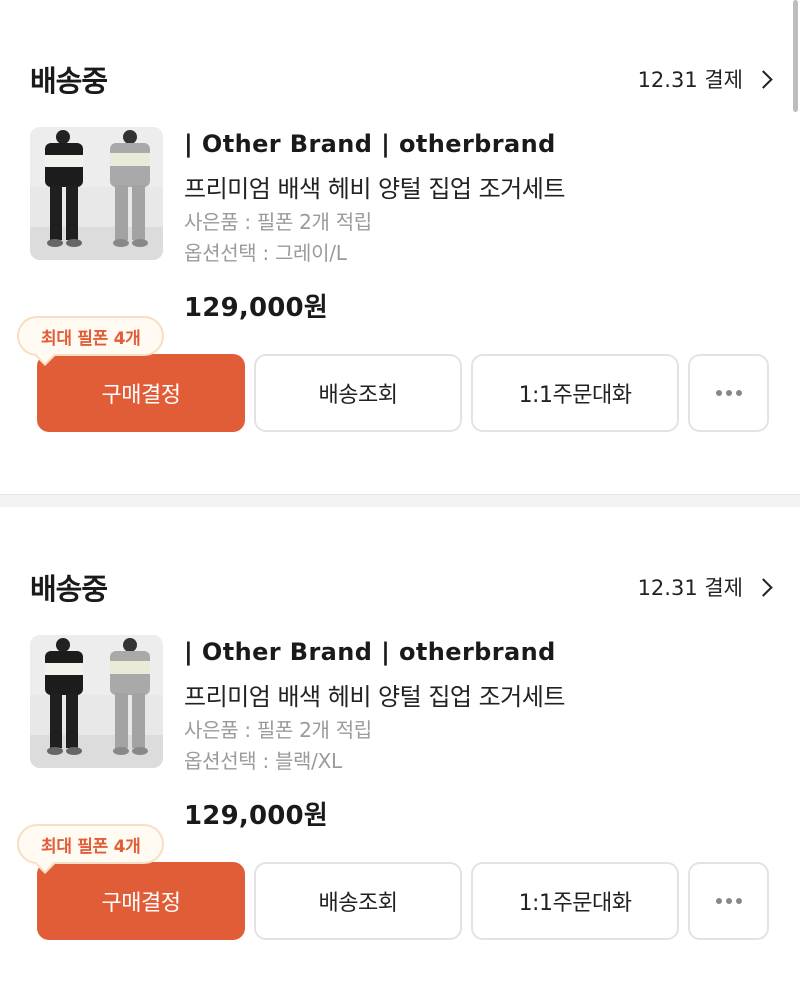  What do you see at coordinates (400, 500) in the screenshot?
I see `section-divider` at bounding box center [400, 500].